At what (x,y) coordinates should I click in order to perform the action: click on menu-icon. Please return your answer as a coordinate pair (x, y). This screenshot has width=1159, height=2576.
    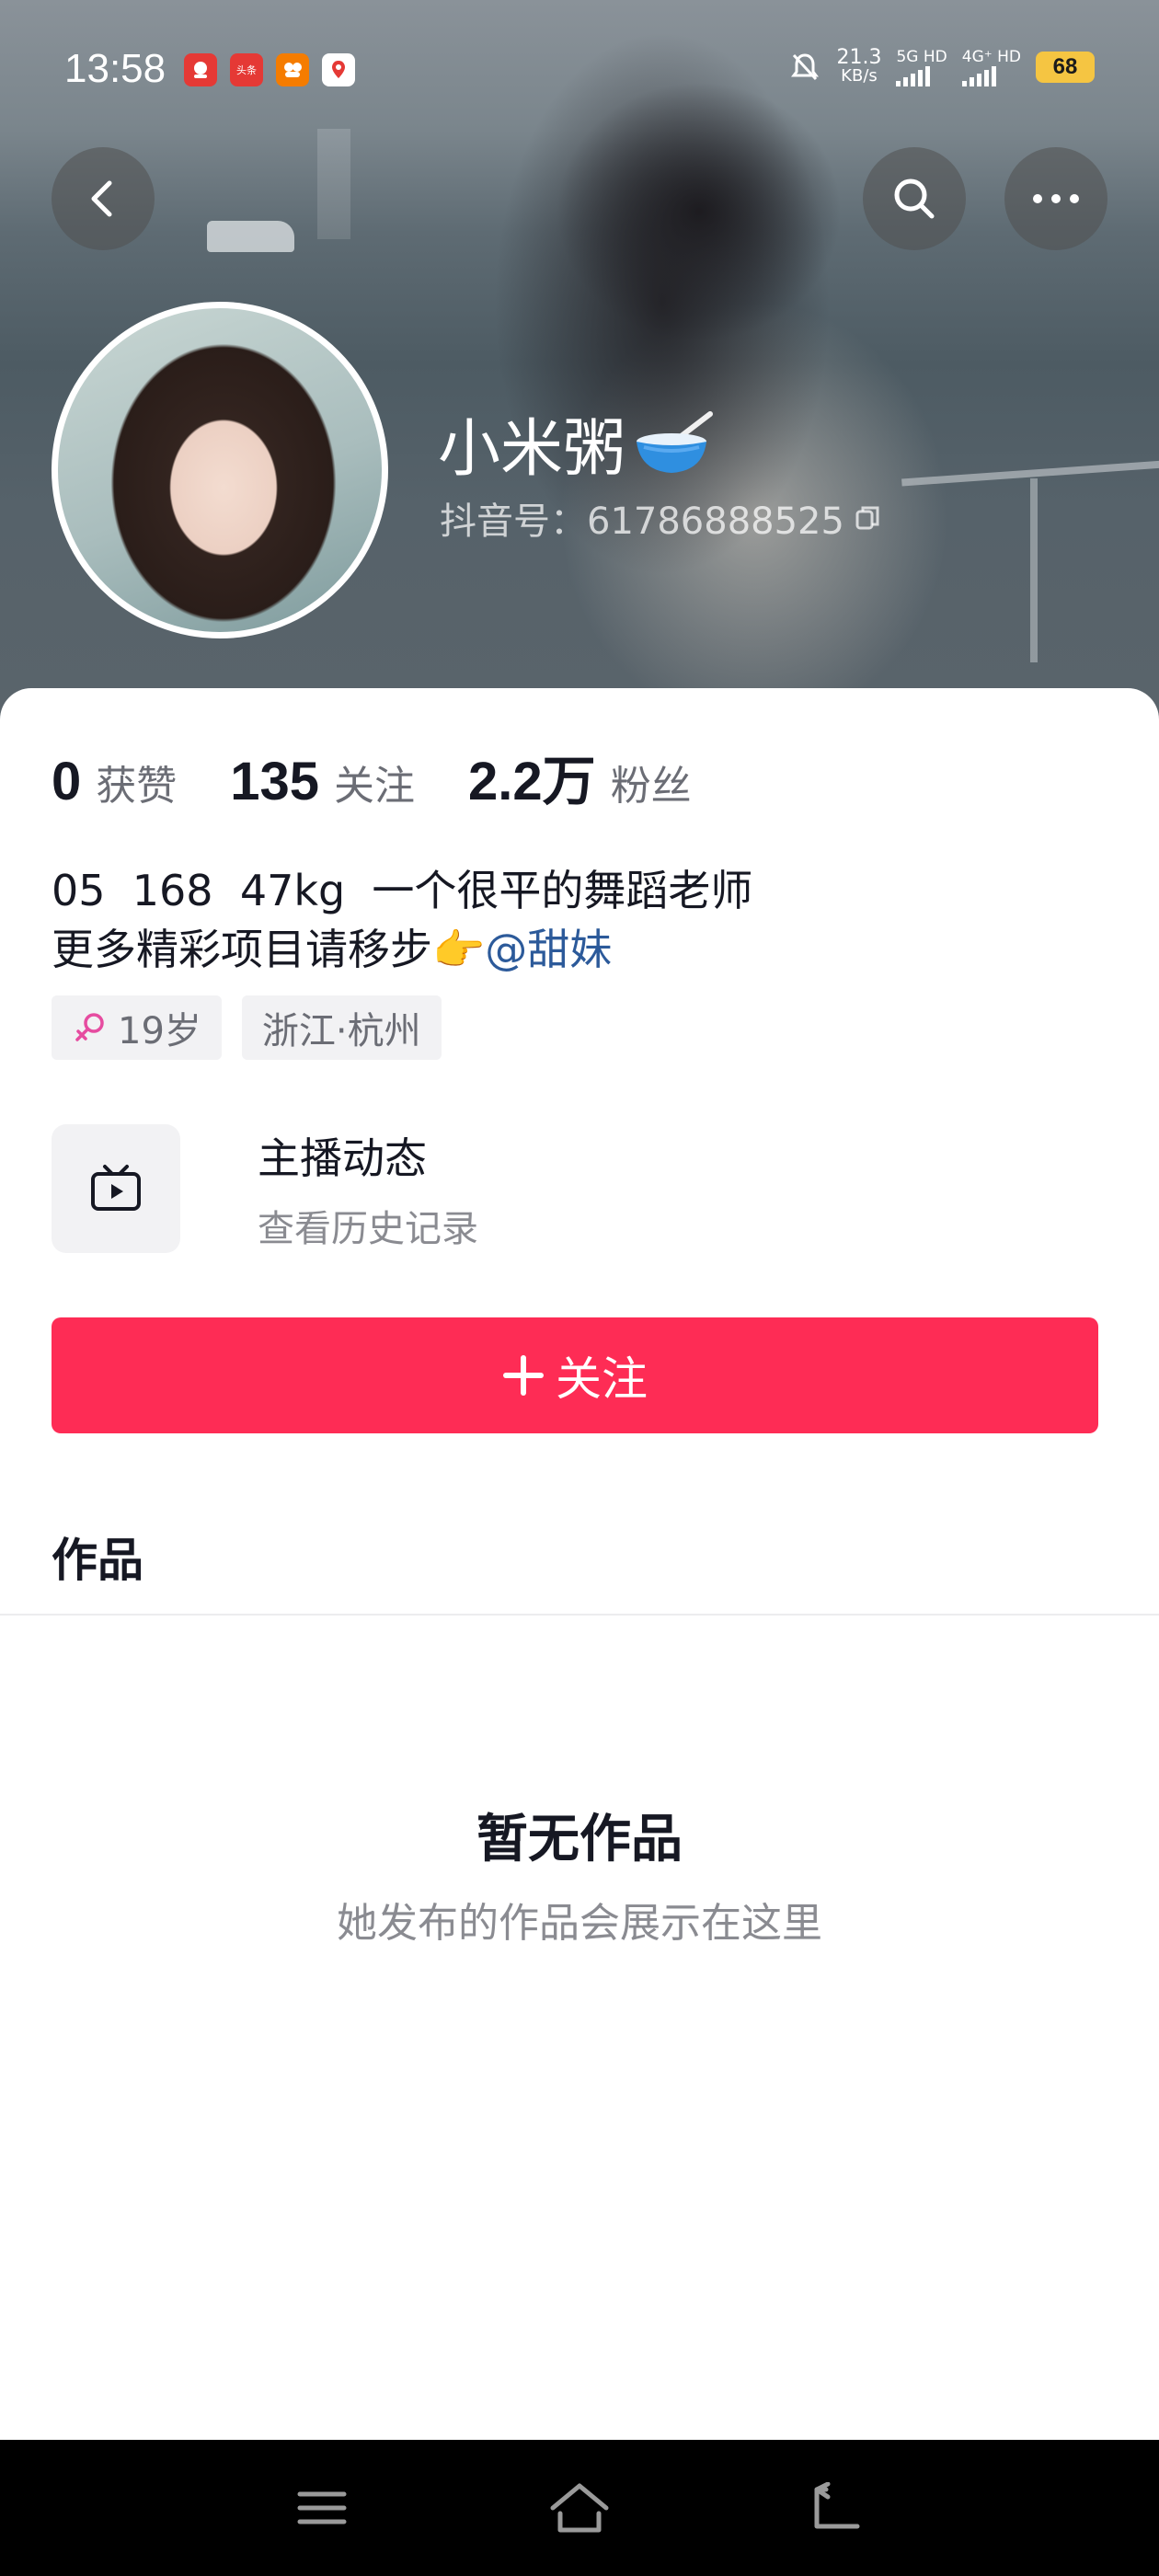
    Looking at the image, I should click on (322, 2507).